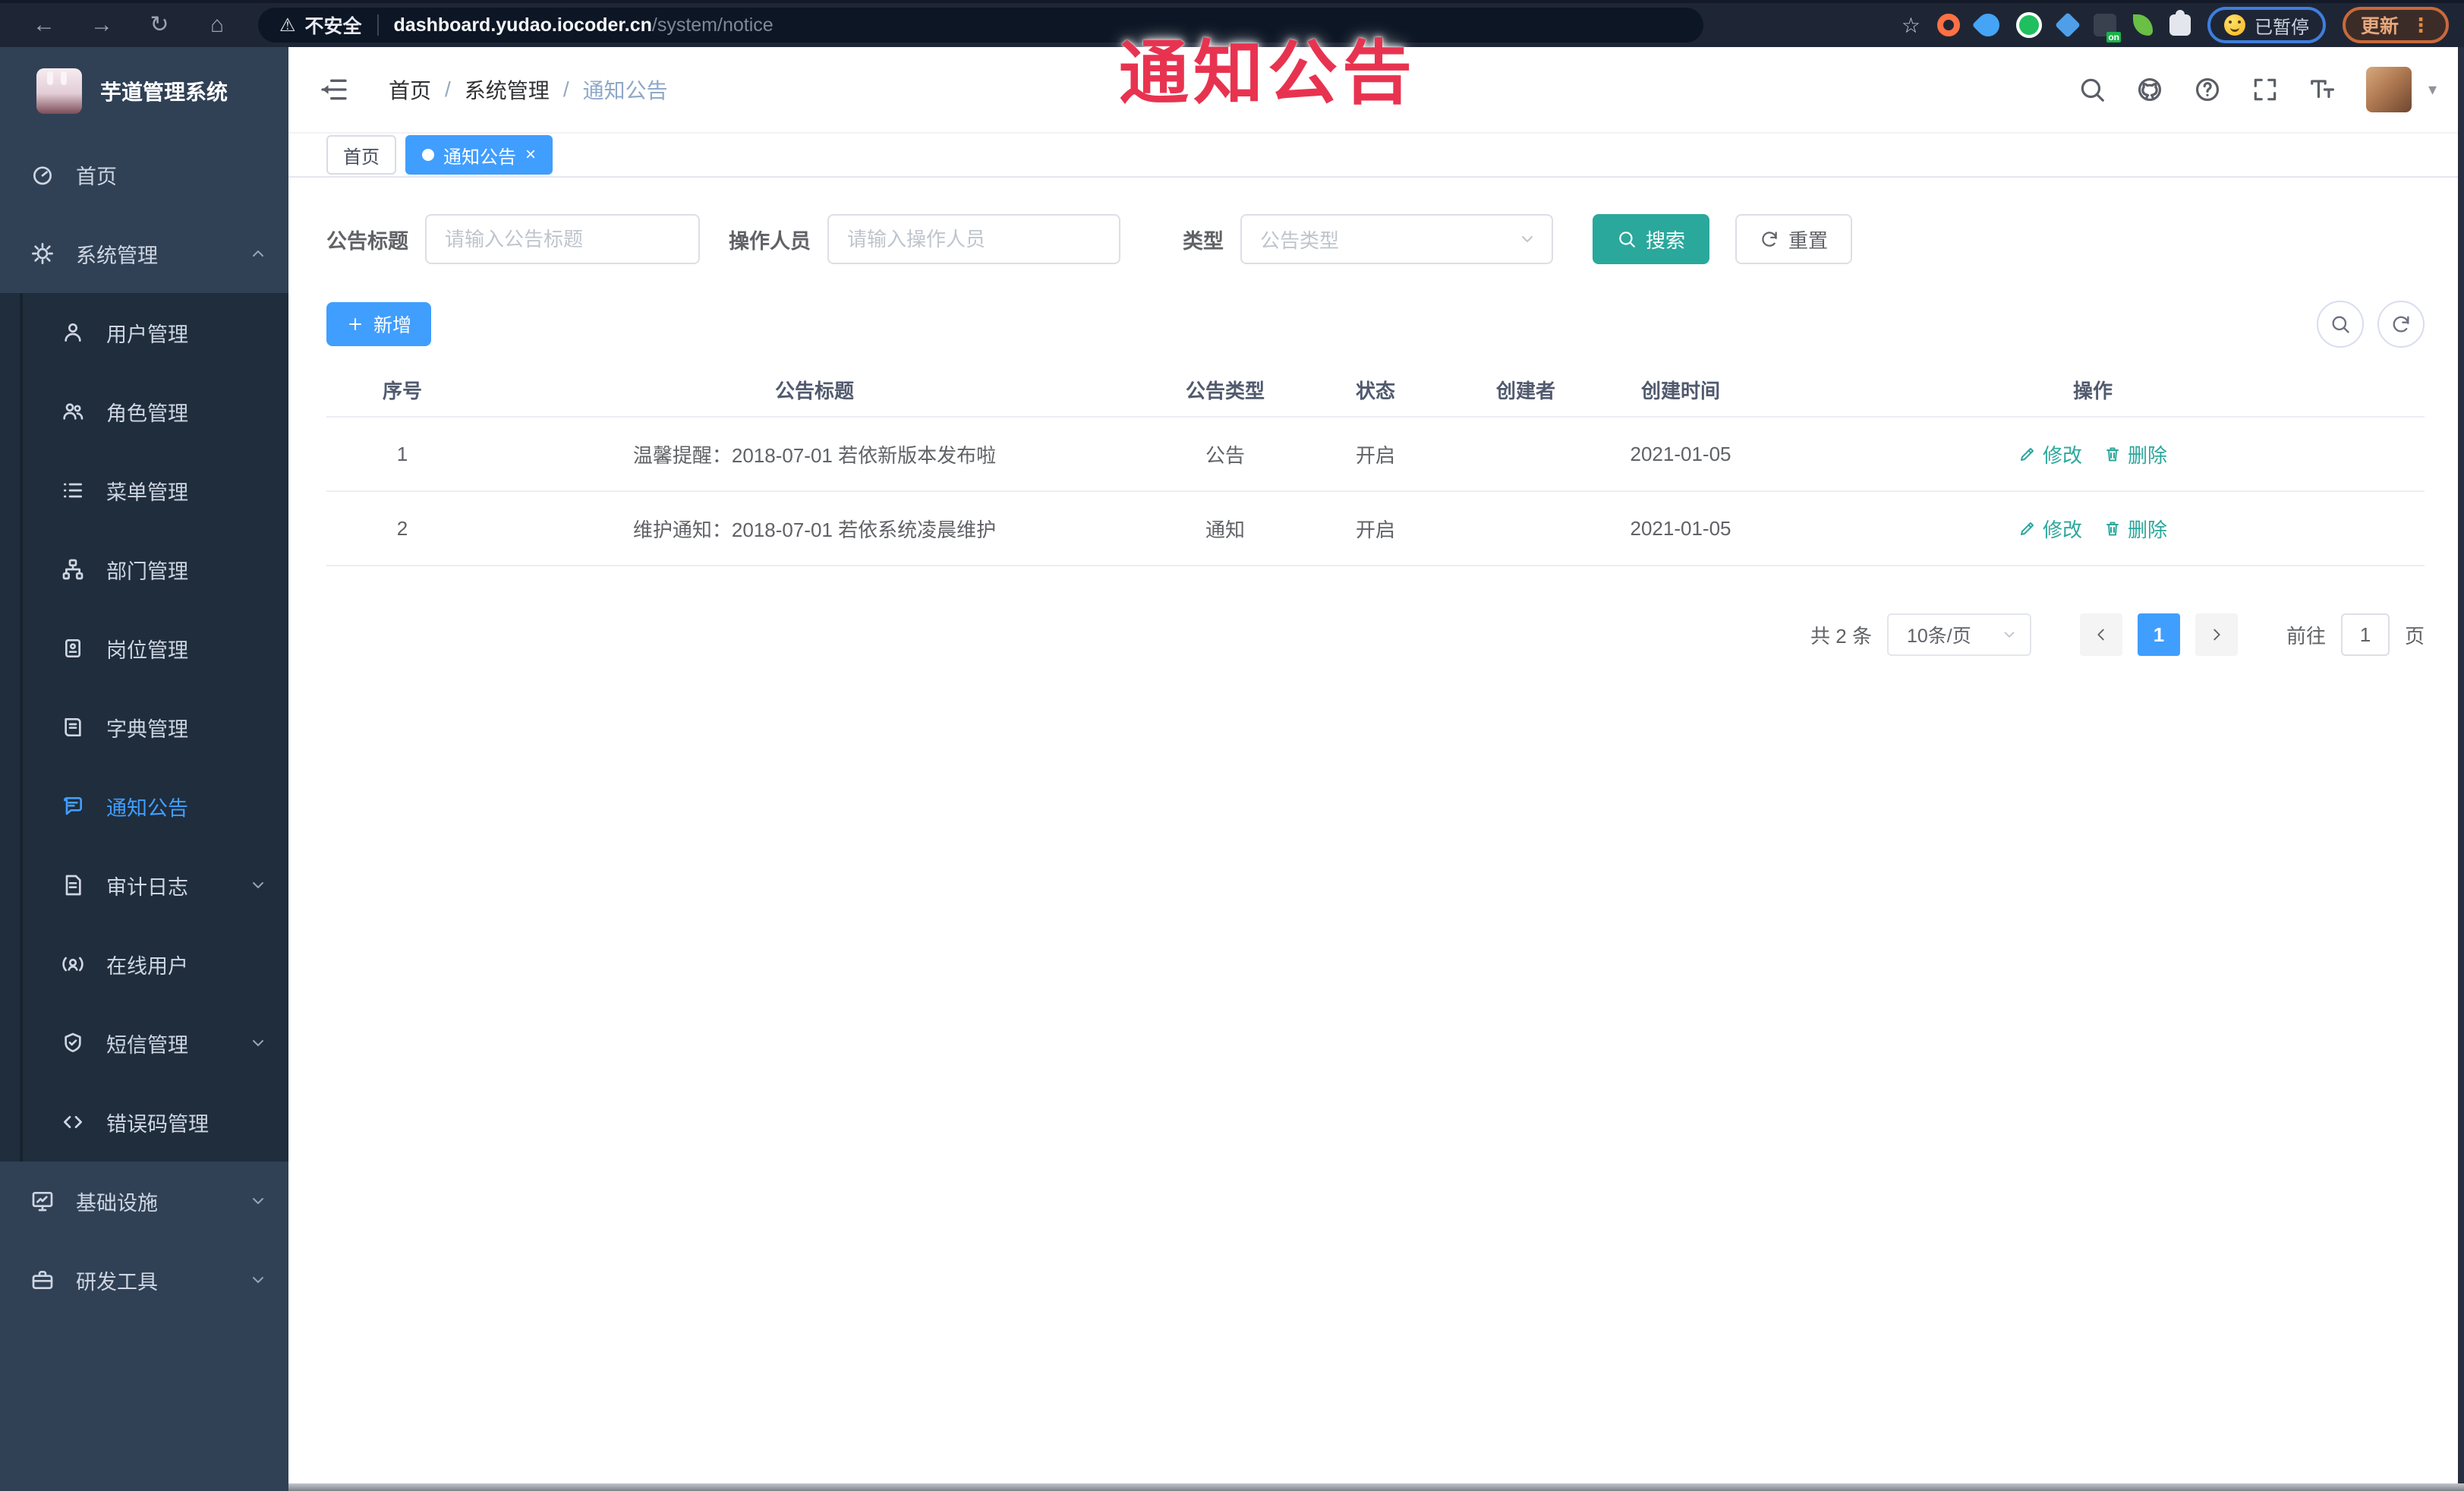 Image resolution: width=2464 pixels, height=1491 pixels. Describe the element at coordinates (96, 176) in the screenshot. I see `sidebar-item-label: 首页` at that location.